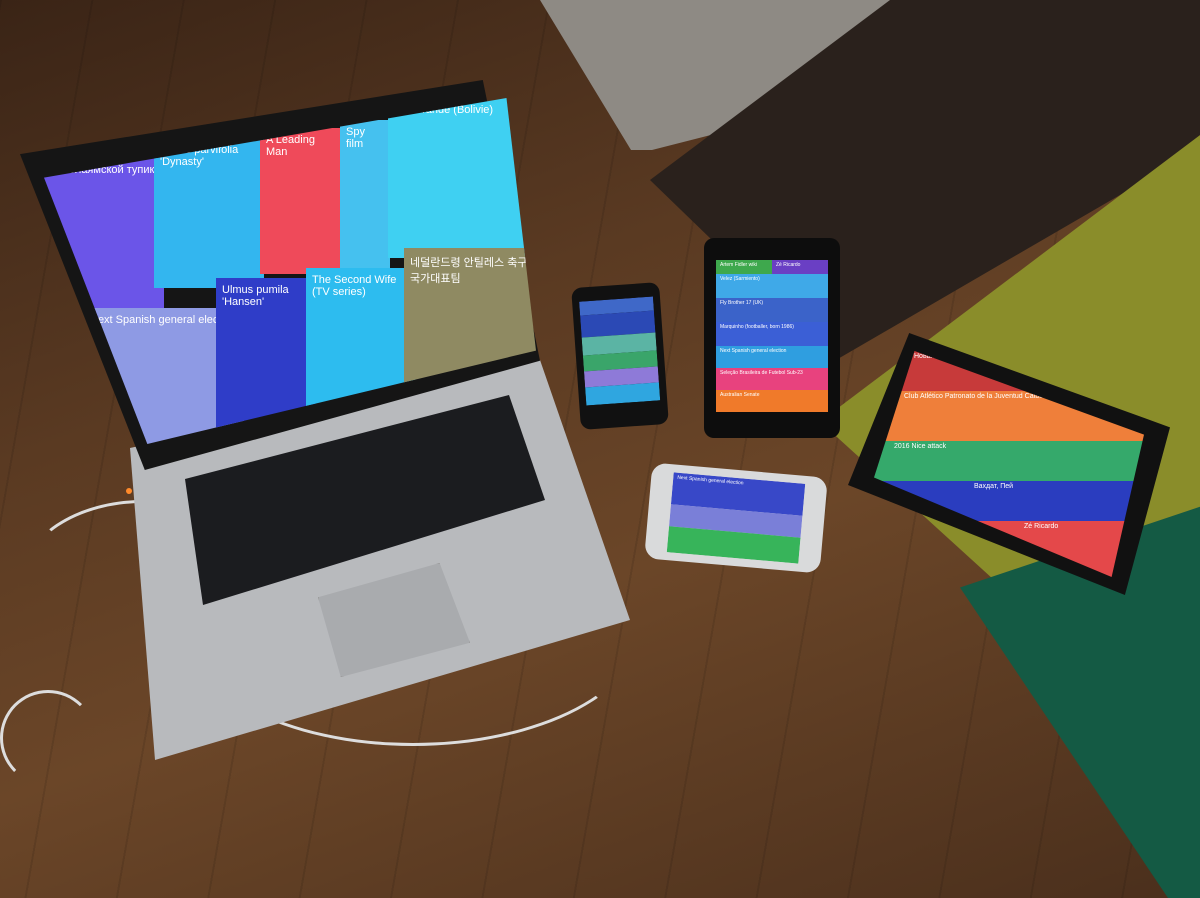  I want to click on tile-title: Spy film, so click(355, 138).